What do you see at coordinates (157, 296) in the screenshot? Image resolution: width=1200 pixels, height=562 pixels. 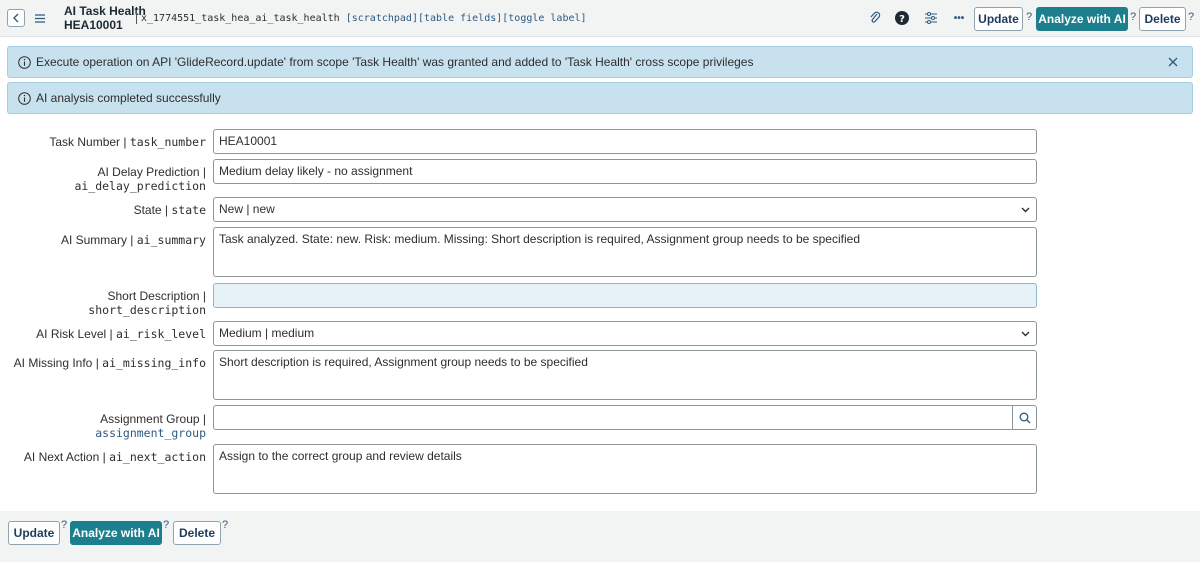 I see `label-text: Short Description |` at bounding box center [157, 296].